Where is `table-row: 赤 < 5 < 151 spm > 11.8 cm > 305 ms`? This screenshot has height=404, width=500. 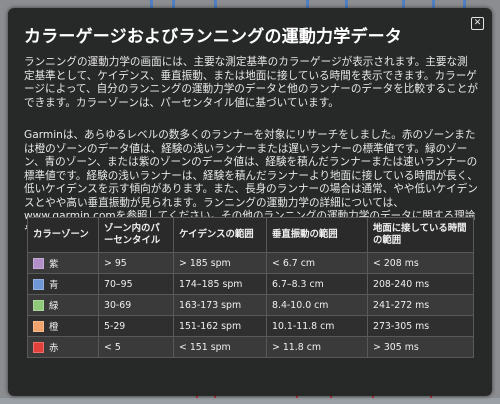 table-row: 赤 < 5 < 151 spm > 11.8 cm > 305 ms is located at coordinates (250, 347).